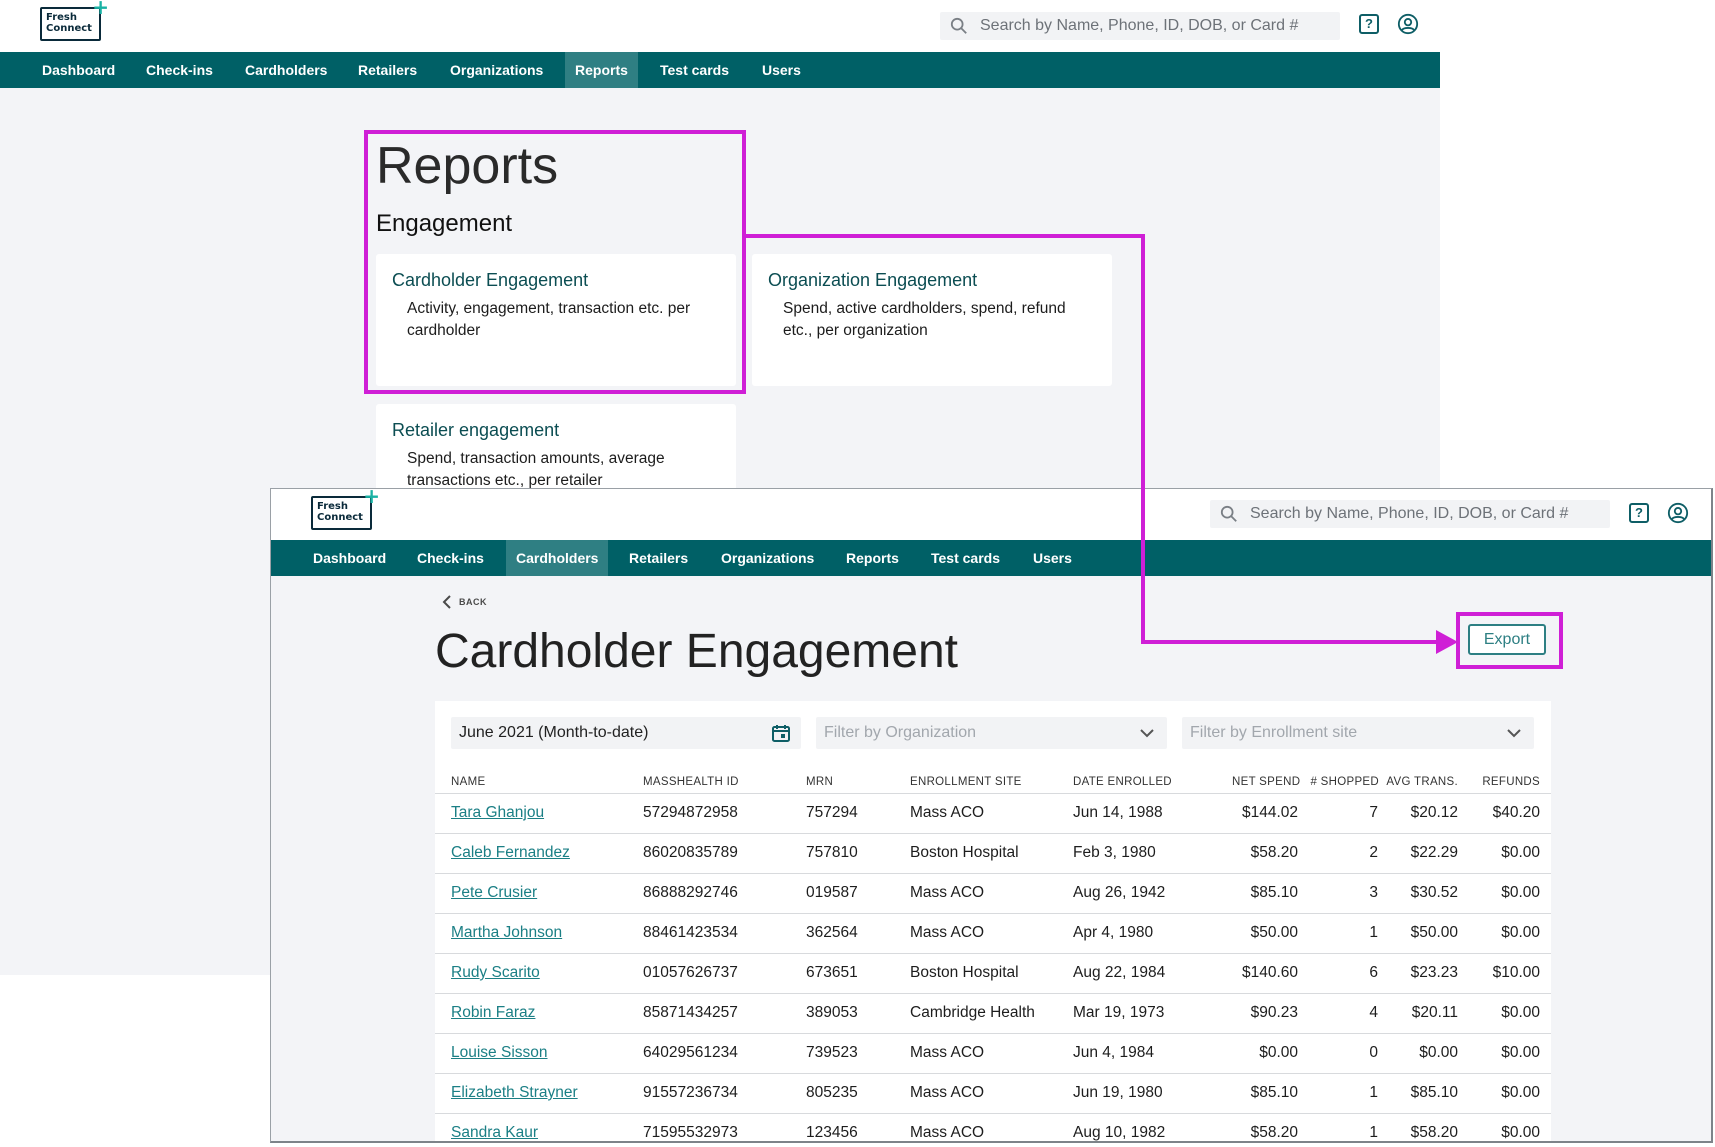  I want to click on organization-filter-select: Filter by Organization, so click(991, 733).